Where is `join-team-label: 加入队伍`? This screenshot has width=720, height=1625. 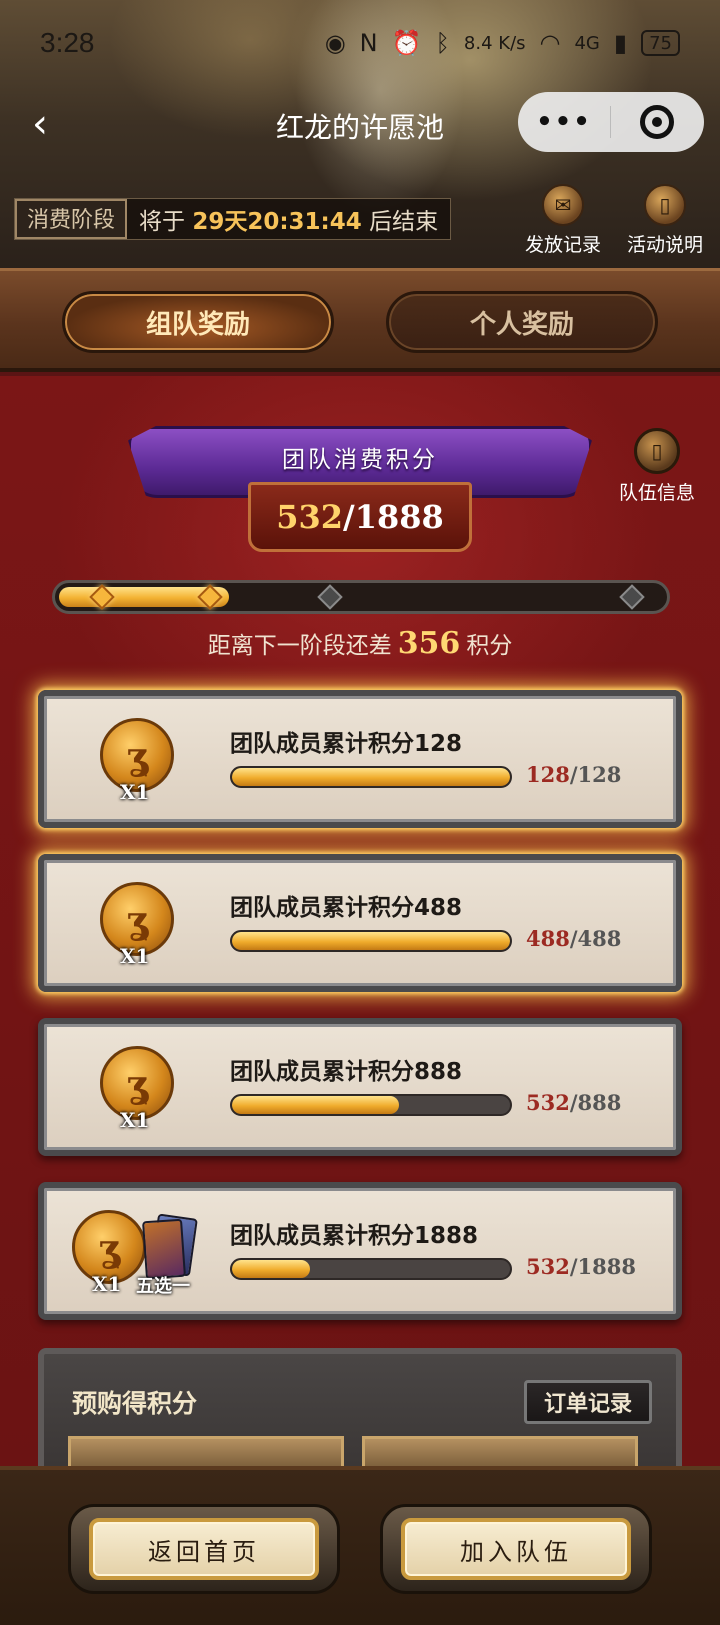
join-team-label: 加入队伍 is located at coordinates (516, 1549).